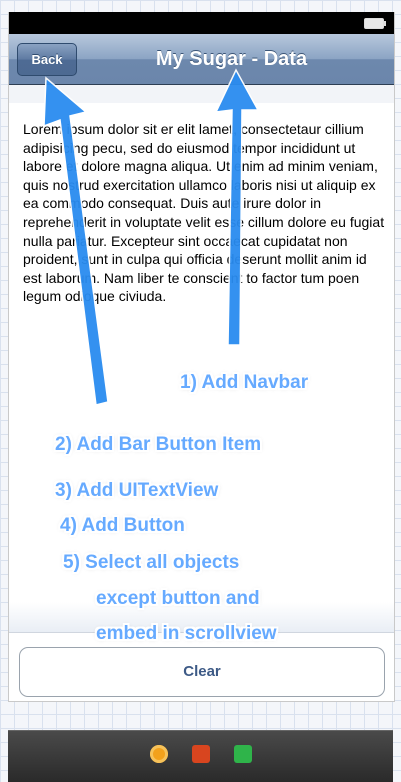  What do you see at coordinates (375, 23) in the screenshot?
I see `battery-icon` at bounding box center [375, 23].